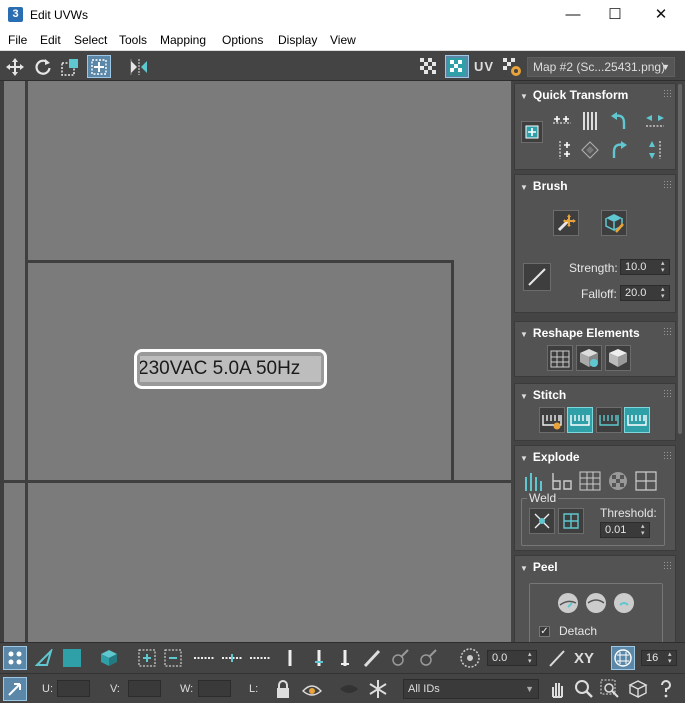  I want to click on hide-button, so click(349, 689).